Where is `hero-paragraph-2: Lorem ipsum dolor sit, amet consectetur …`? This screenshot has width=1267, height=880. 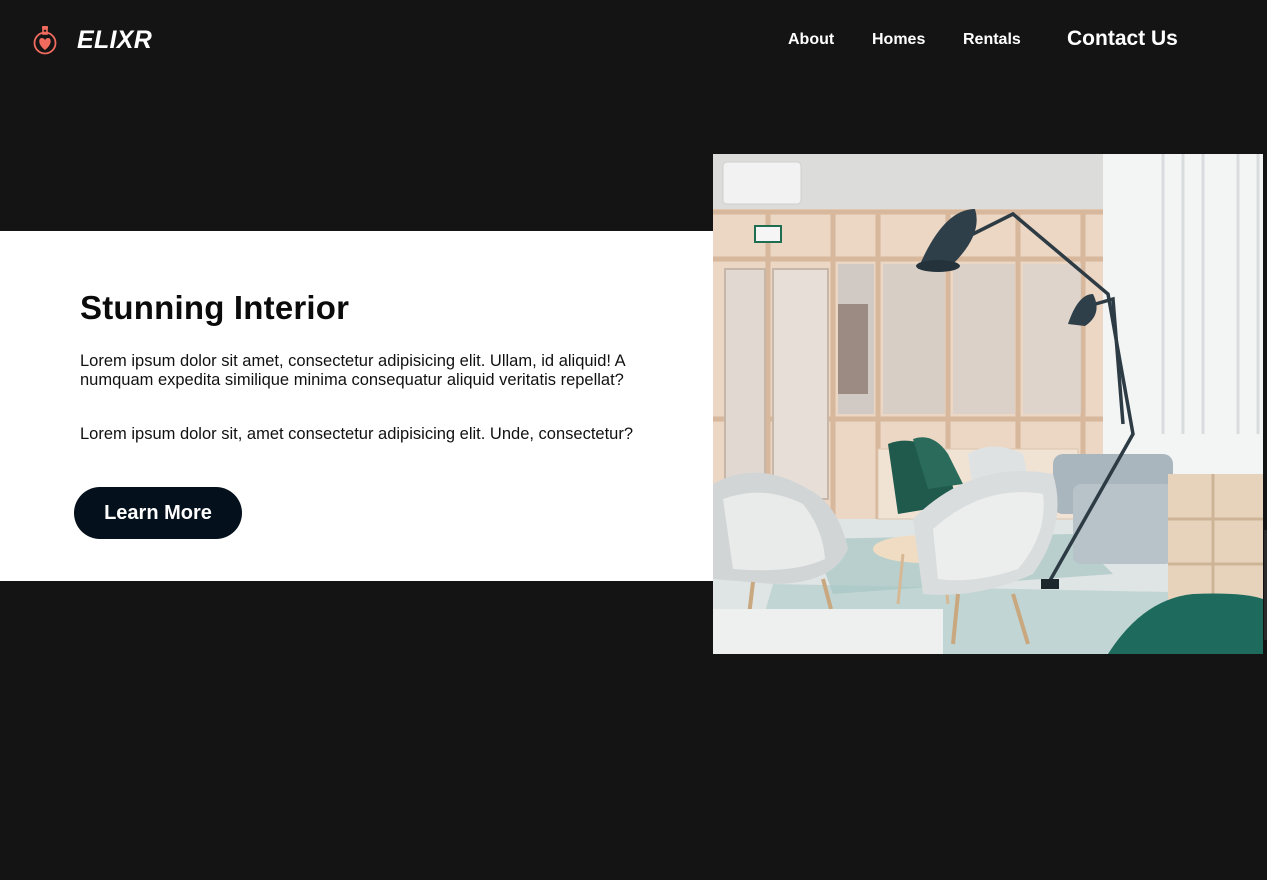 hero-paragraph-2: Lorem ipsum dolor sit, amet consectetur … is located at coordinates (357, 434).